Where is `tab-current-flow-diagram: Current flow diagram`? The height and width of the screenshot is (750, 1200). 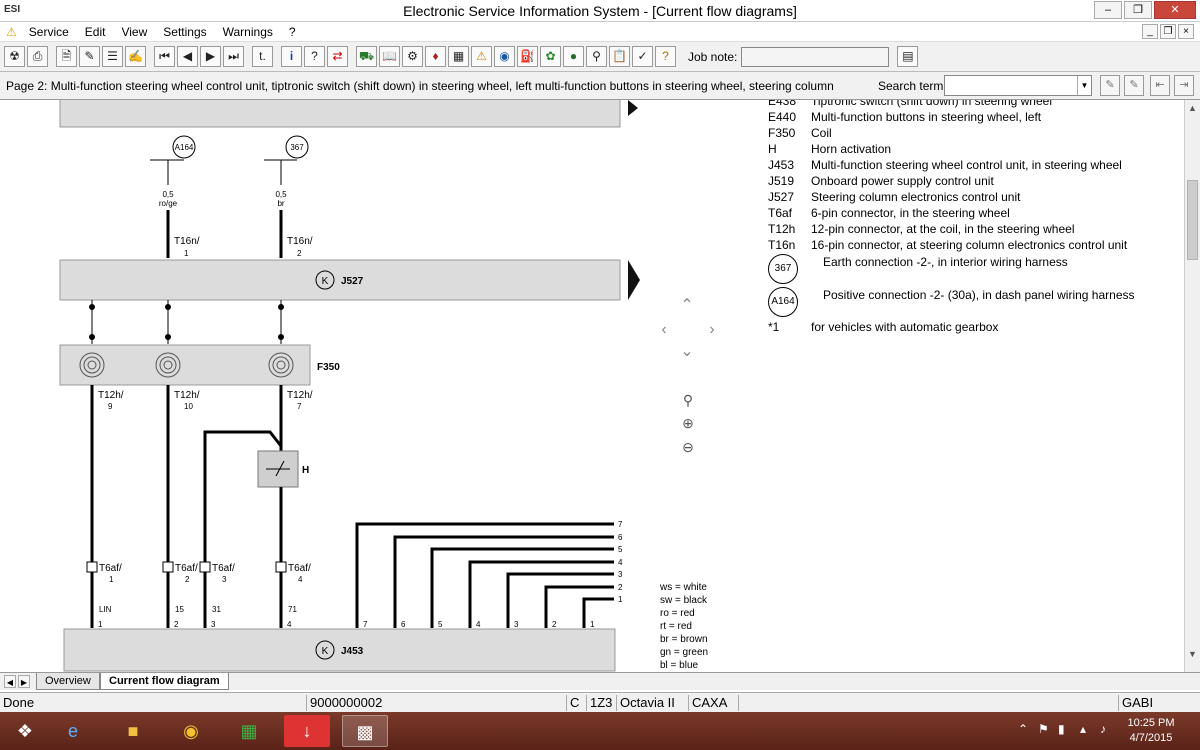
tab-current-flow-diagram: Current flow diagram is located at coordinates (164, 681).